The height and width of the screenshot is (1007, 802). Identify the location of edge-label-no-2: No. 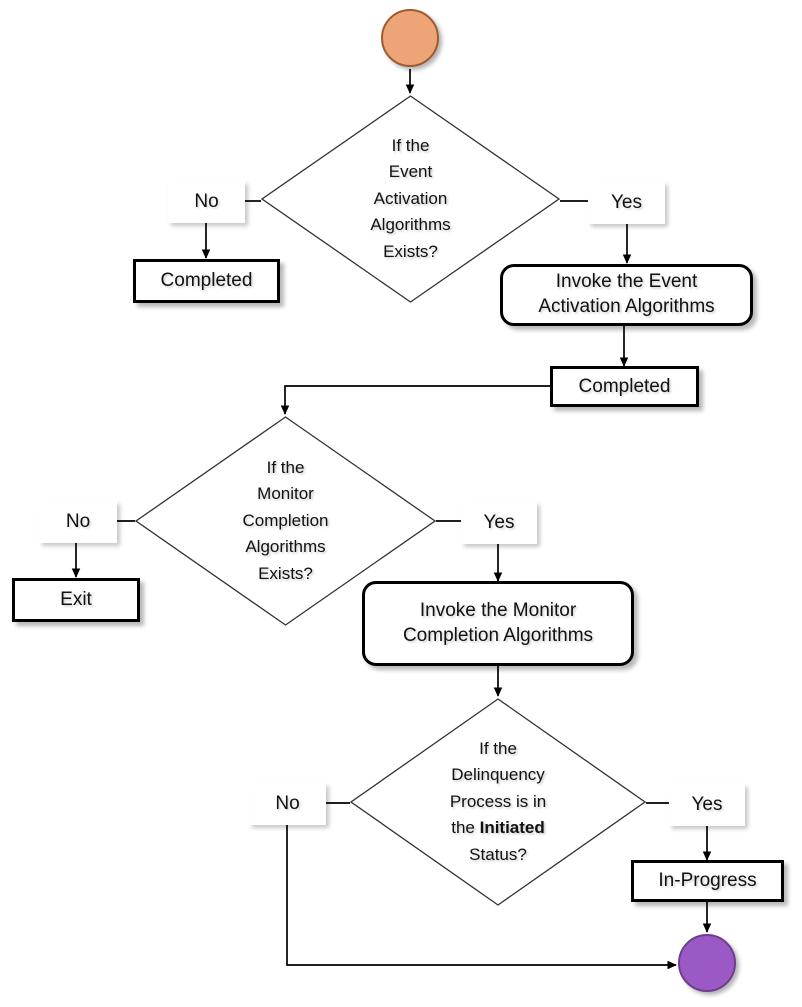
(78, 522).